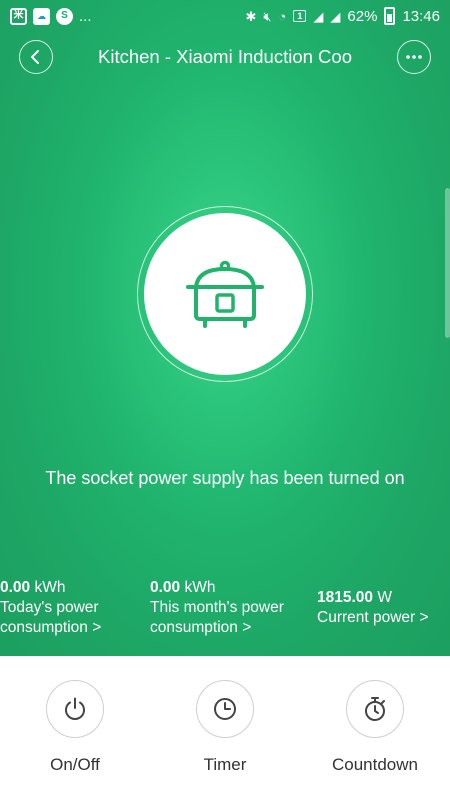 This screenshot has width=450, height=800. What do you see at coordinates (373, 617) in the screenshot?
I see `current-power-label: Current power >` at bounding box center [373, 617].